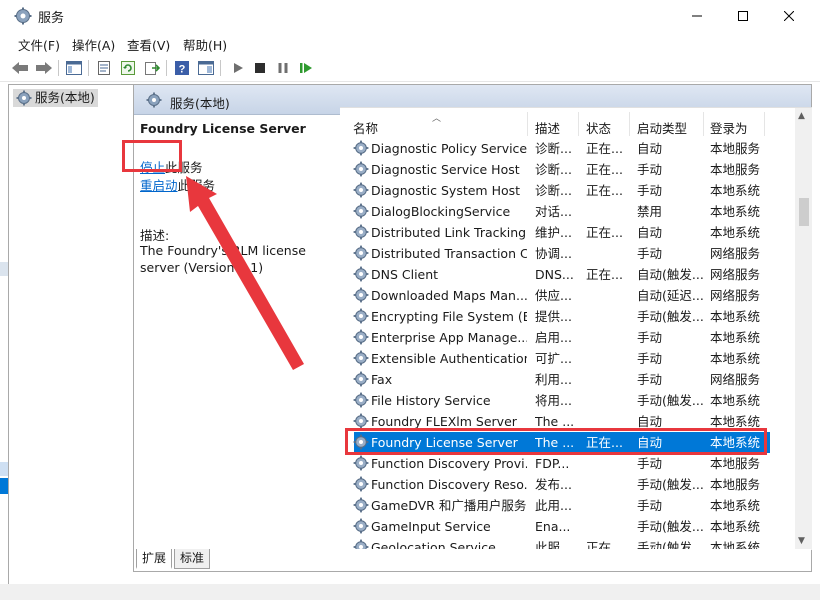 Image resolution: width=820 pixels, height=600 pixels. What do you see at coordinates (245, 273) in the screenshot?
I see `annotation-arrow` at bounding box center [245, 273].